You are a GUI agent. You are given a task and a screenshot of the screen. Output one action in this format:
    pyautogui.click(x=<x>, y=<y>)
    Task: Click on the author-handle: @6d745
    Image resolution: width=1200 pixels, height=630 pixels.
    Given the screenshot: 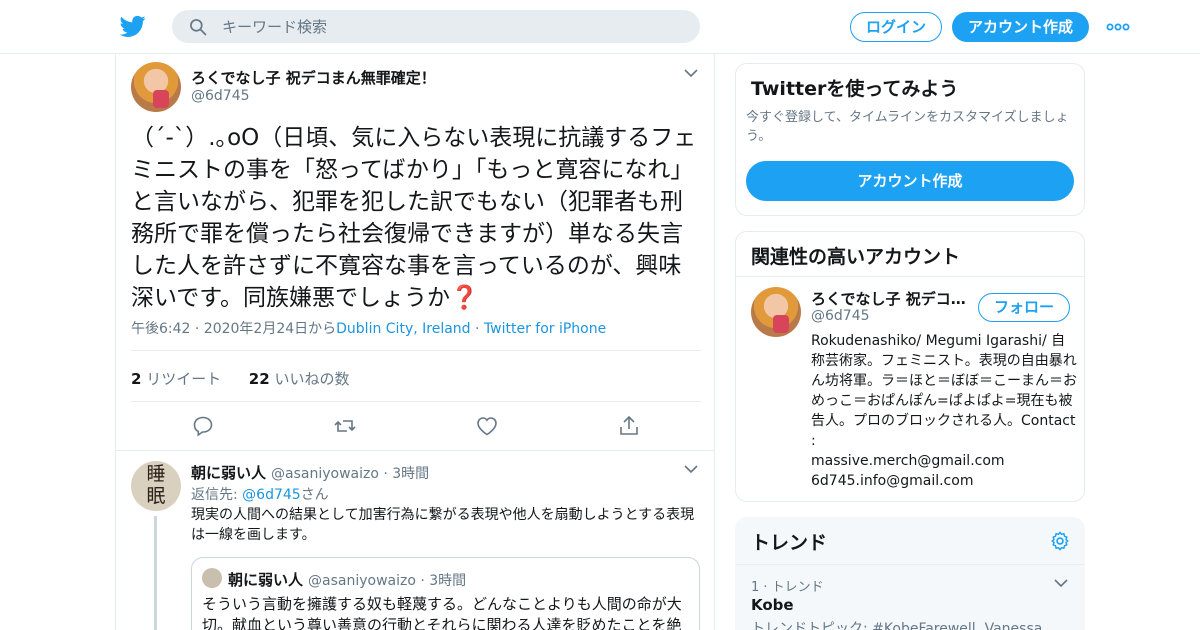 What is the action you would take?
    pyautogui.click(x=220, y=96)
    